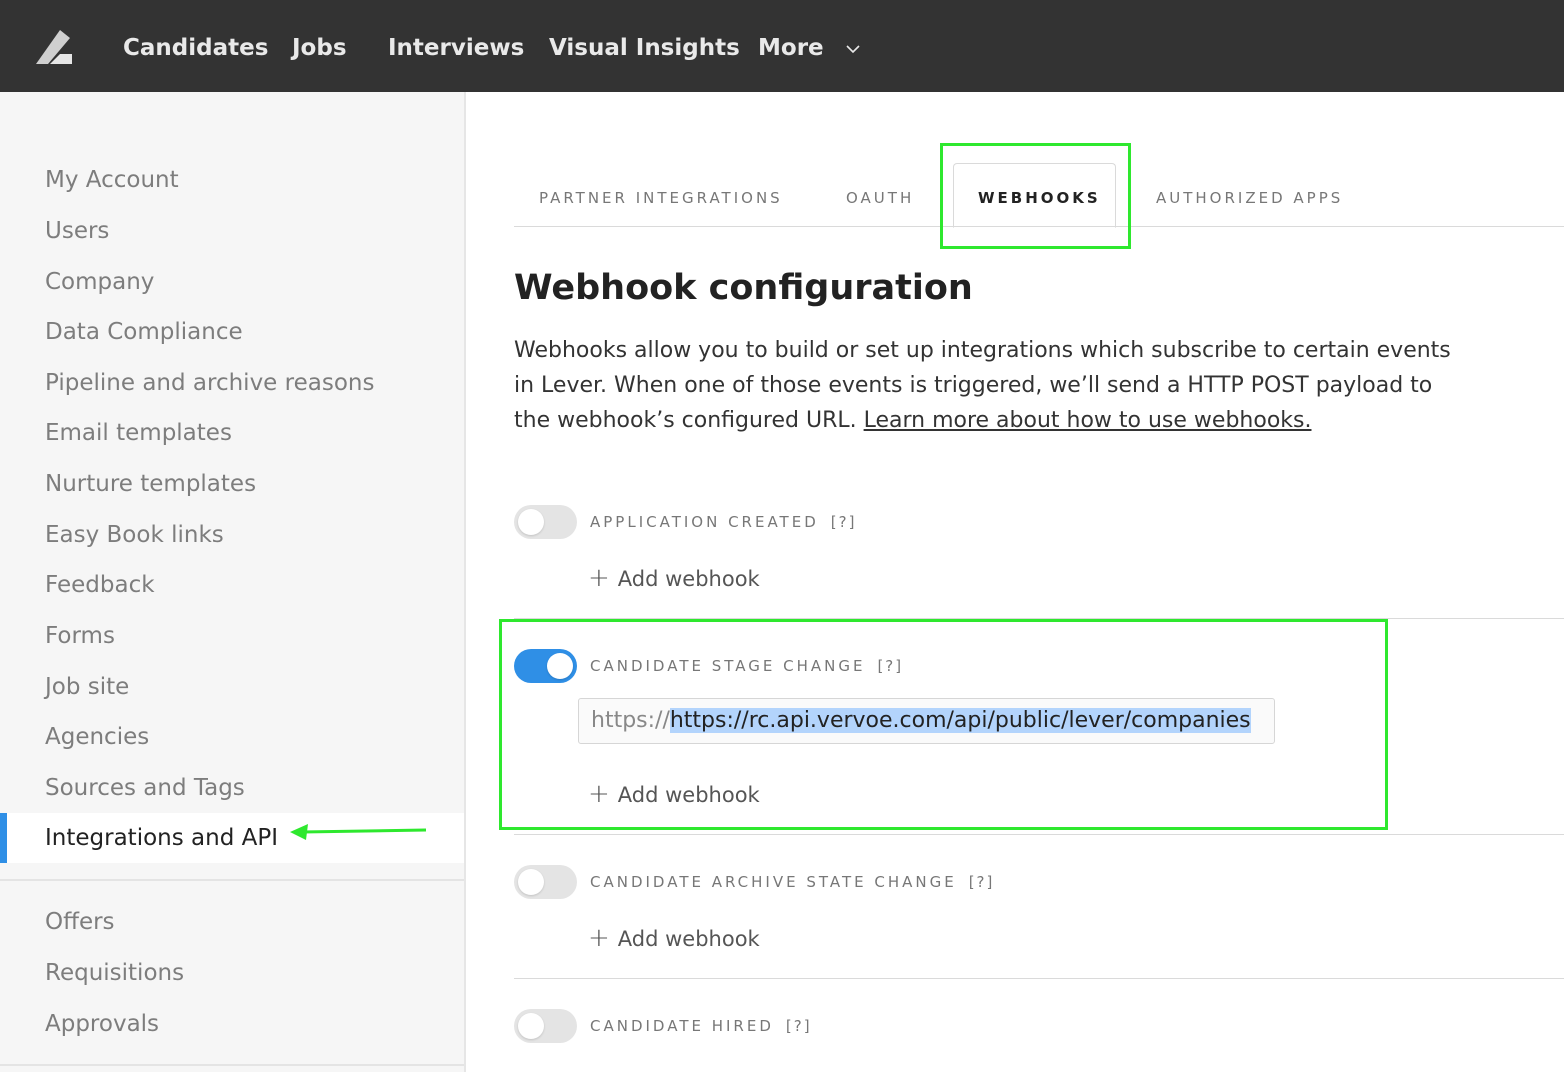 Image resolution: width=1564 pixels, height=1072 pixels. I want to click on nav-candidates: Candidates, so click(195, 48).